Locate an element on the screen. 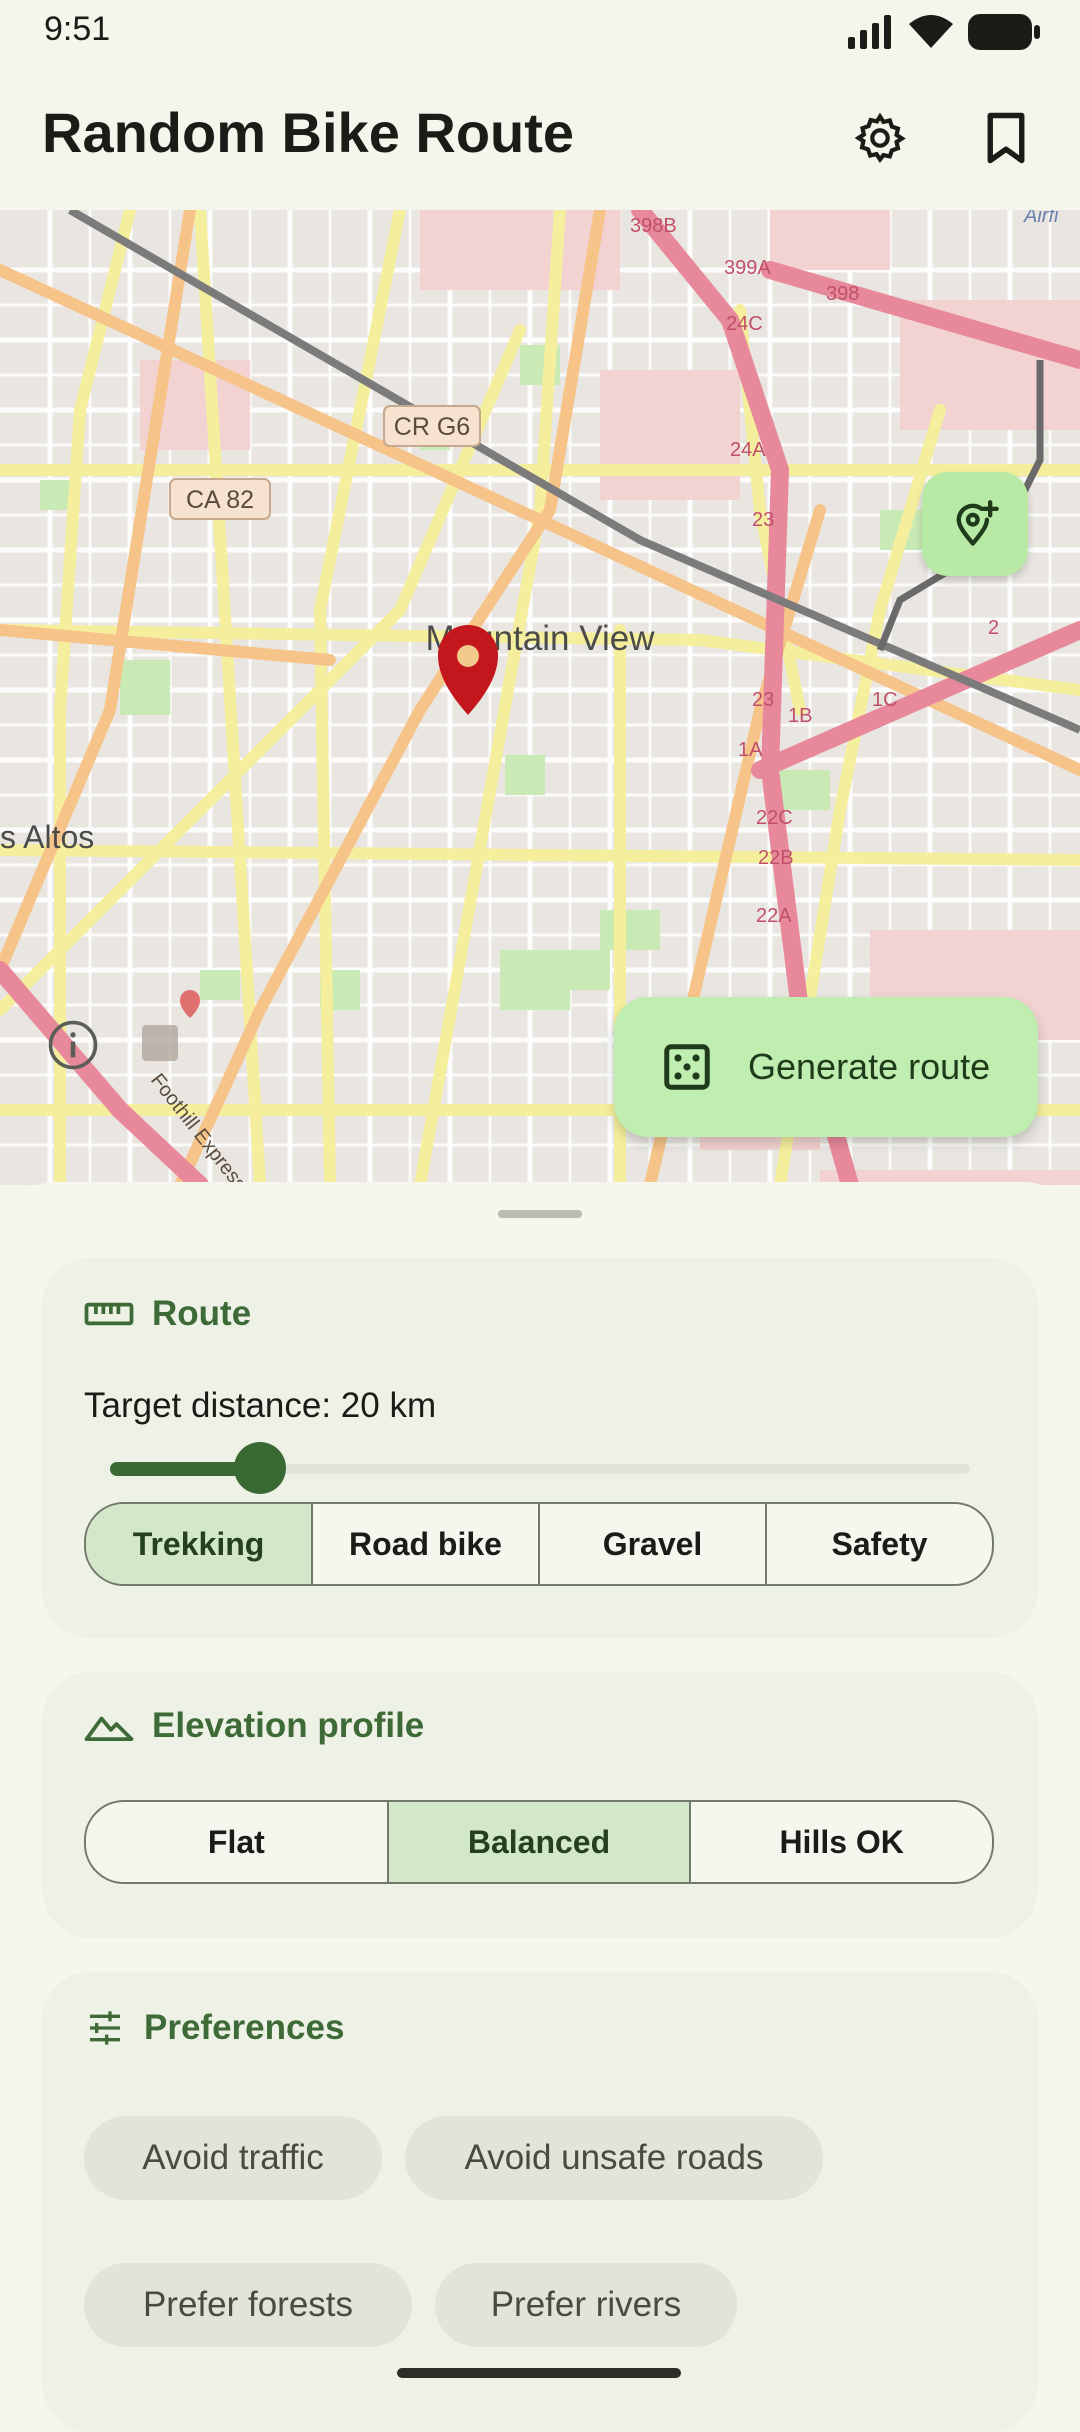 The image size is (1080, 2432). map-label-24a: 24A is located at coordinates (748, 450).